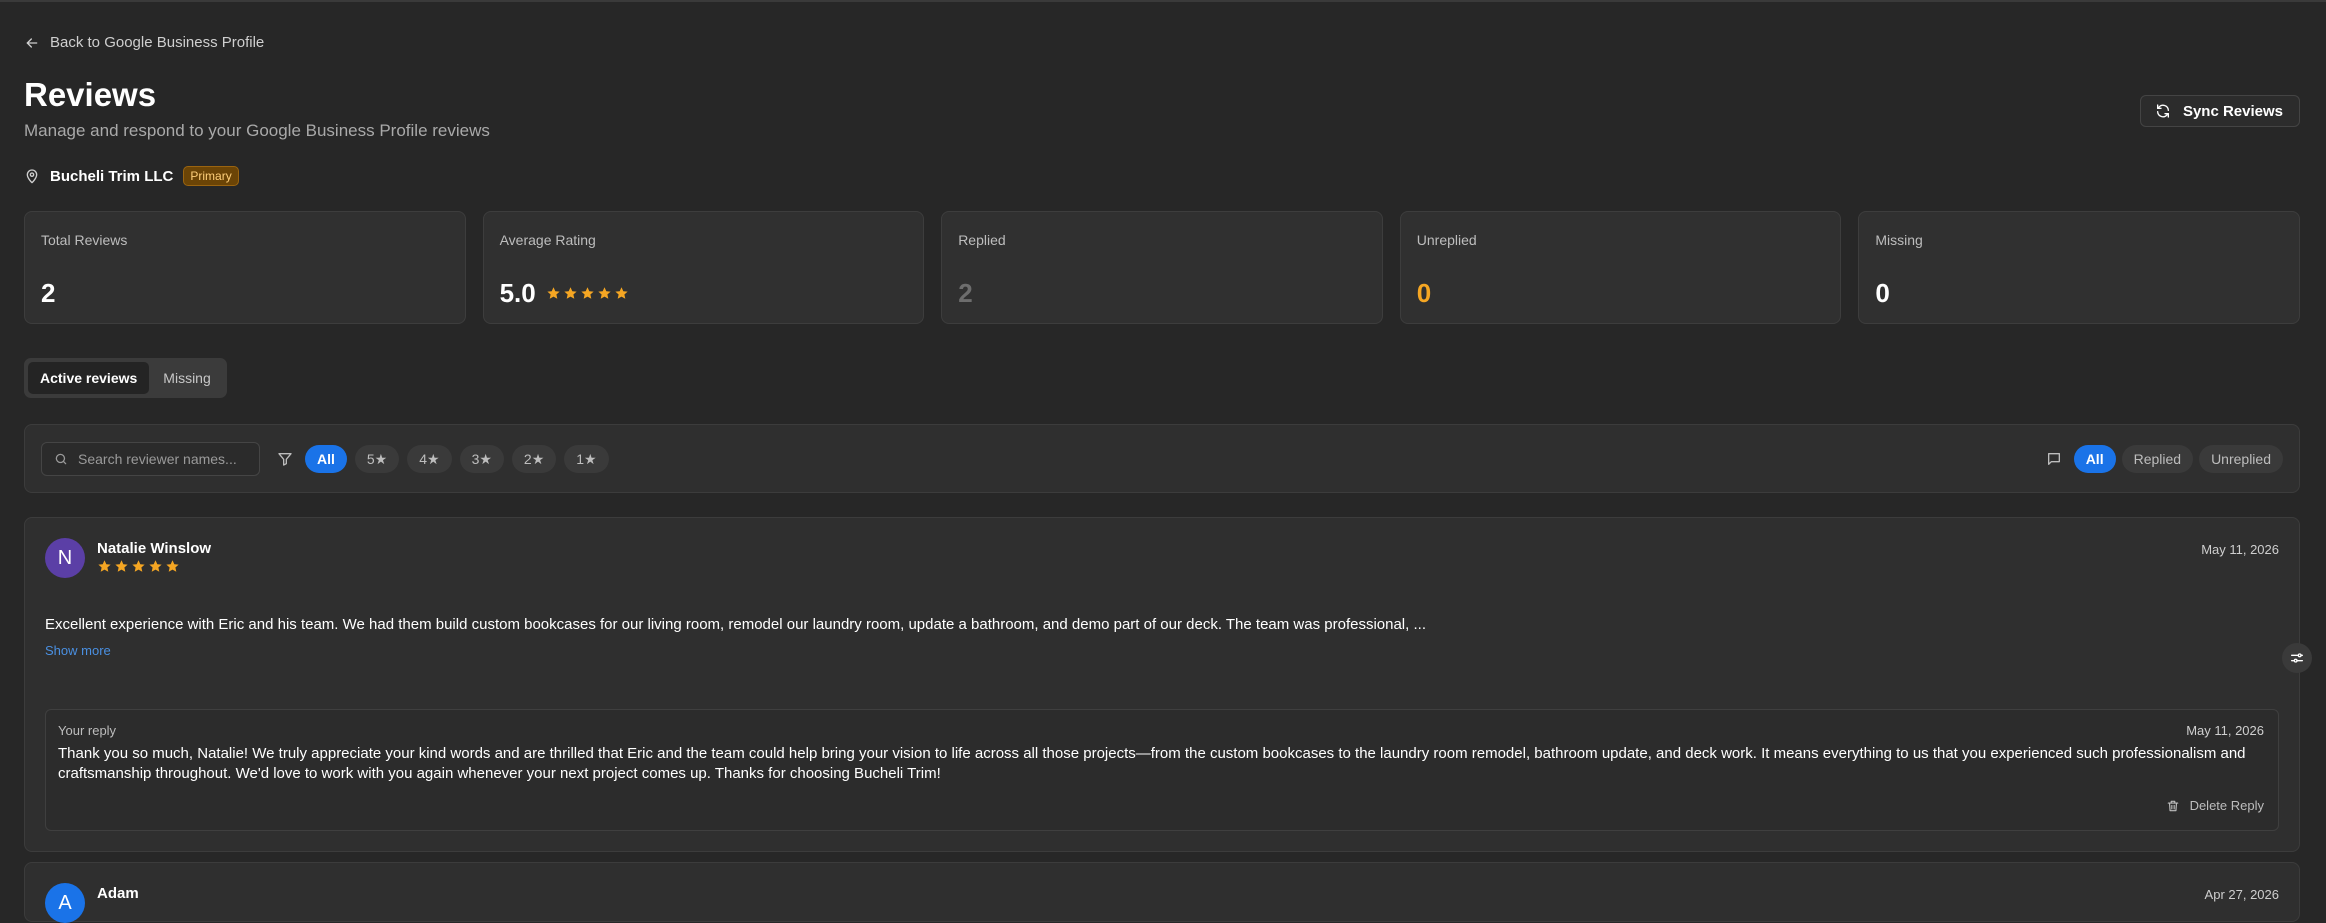  Describe the element at coordinates (285, 459) in the screenshot. I see `filter-icon` at that location.